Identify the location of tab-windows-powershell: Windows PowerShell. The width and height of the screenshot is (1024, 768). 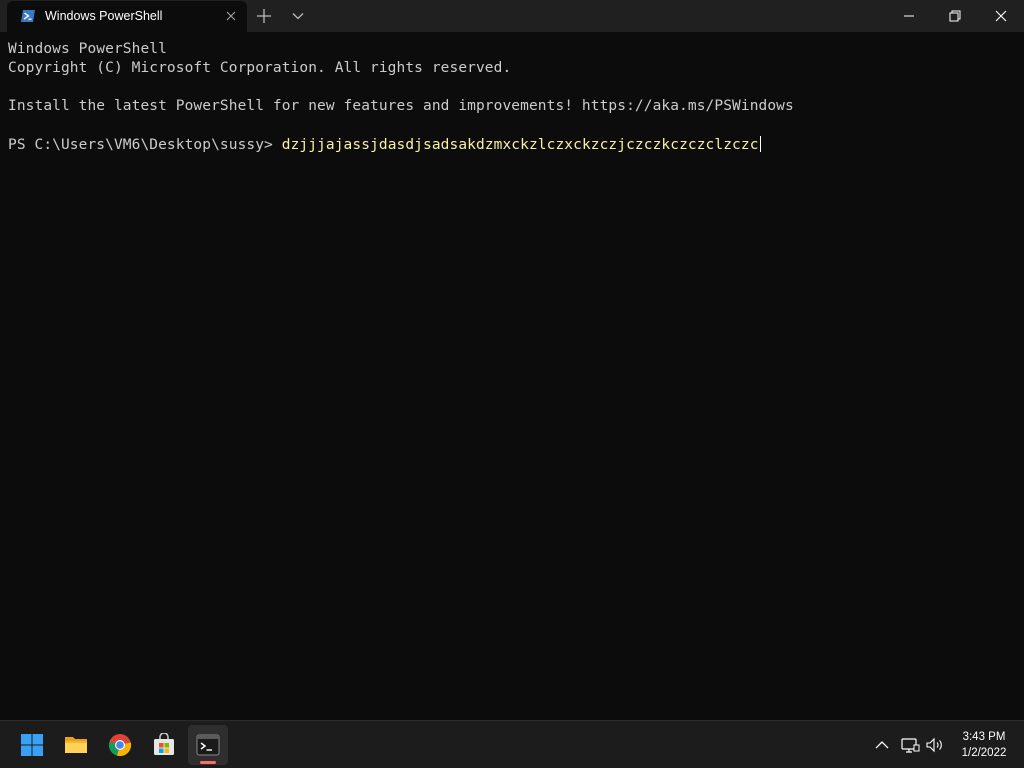
(127, 16).